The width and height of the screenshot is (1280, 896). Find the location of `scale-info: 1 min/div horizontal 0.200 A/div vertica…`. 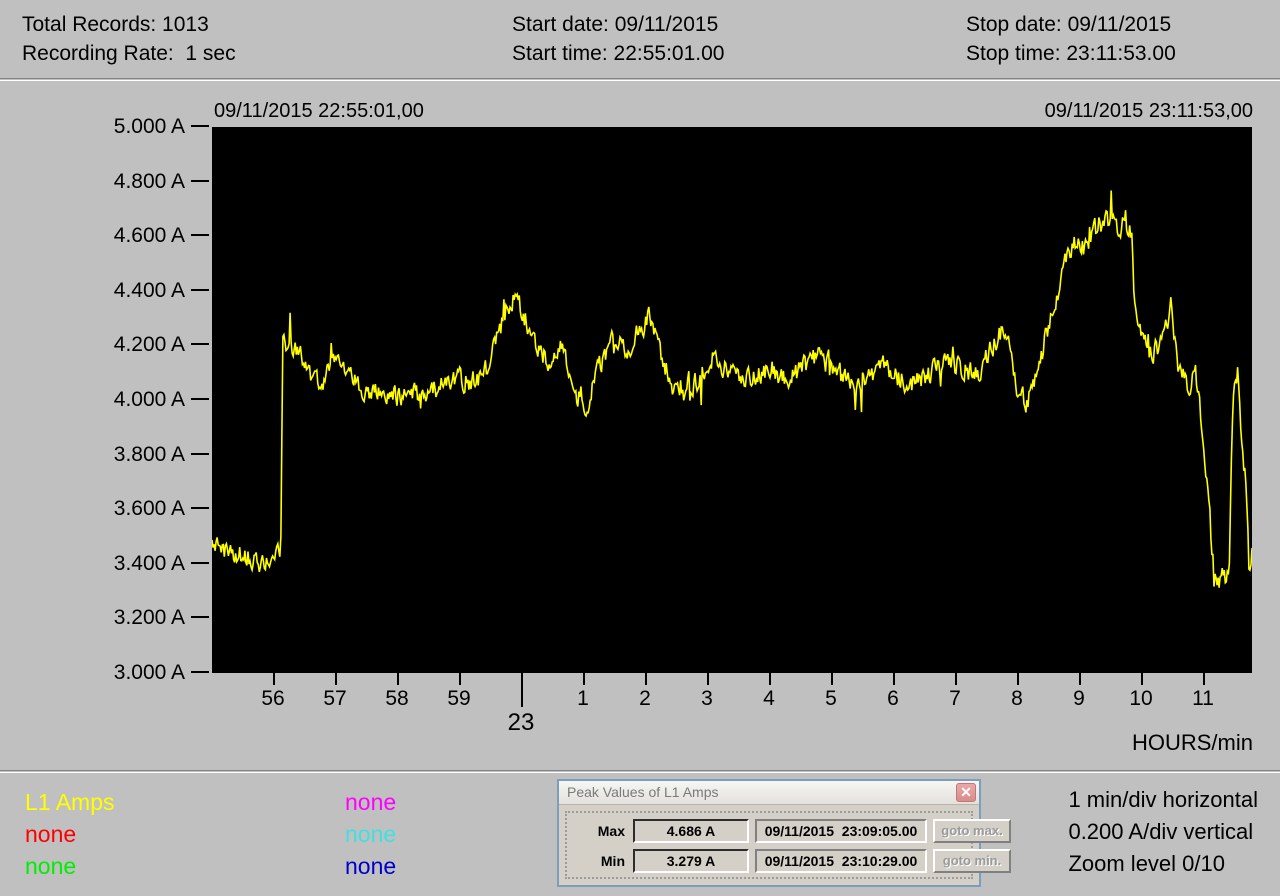

scale-info: 1 min/div horizontal 0.200 A/div vertica… is located at coordinates (1163, 832).